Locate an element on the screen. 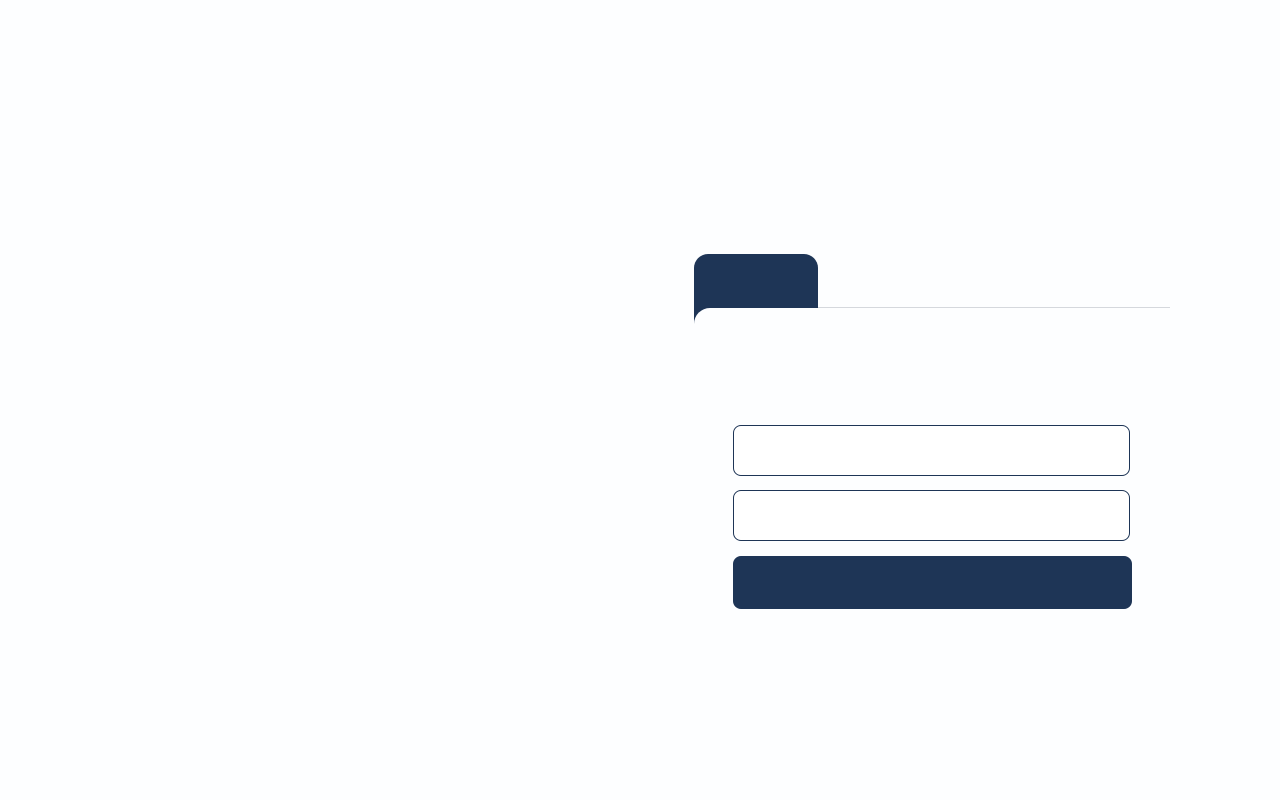  tab-corner-decoration is located at coordinates (702, 316).